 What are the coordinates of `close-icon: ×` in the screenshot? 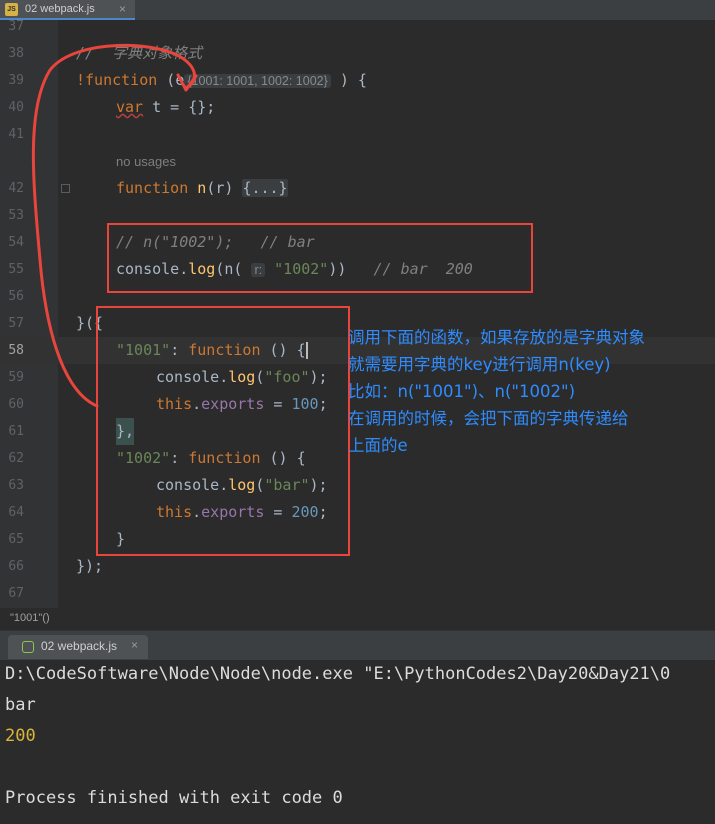 It's located at (134, 645).